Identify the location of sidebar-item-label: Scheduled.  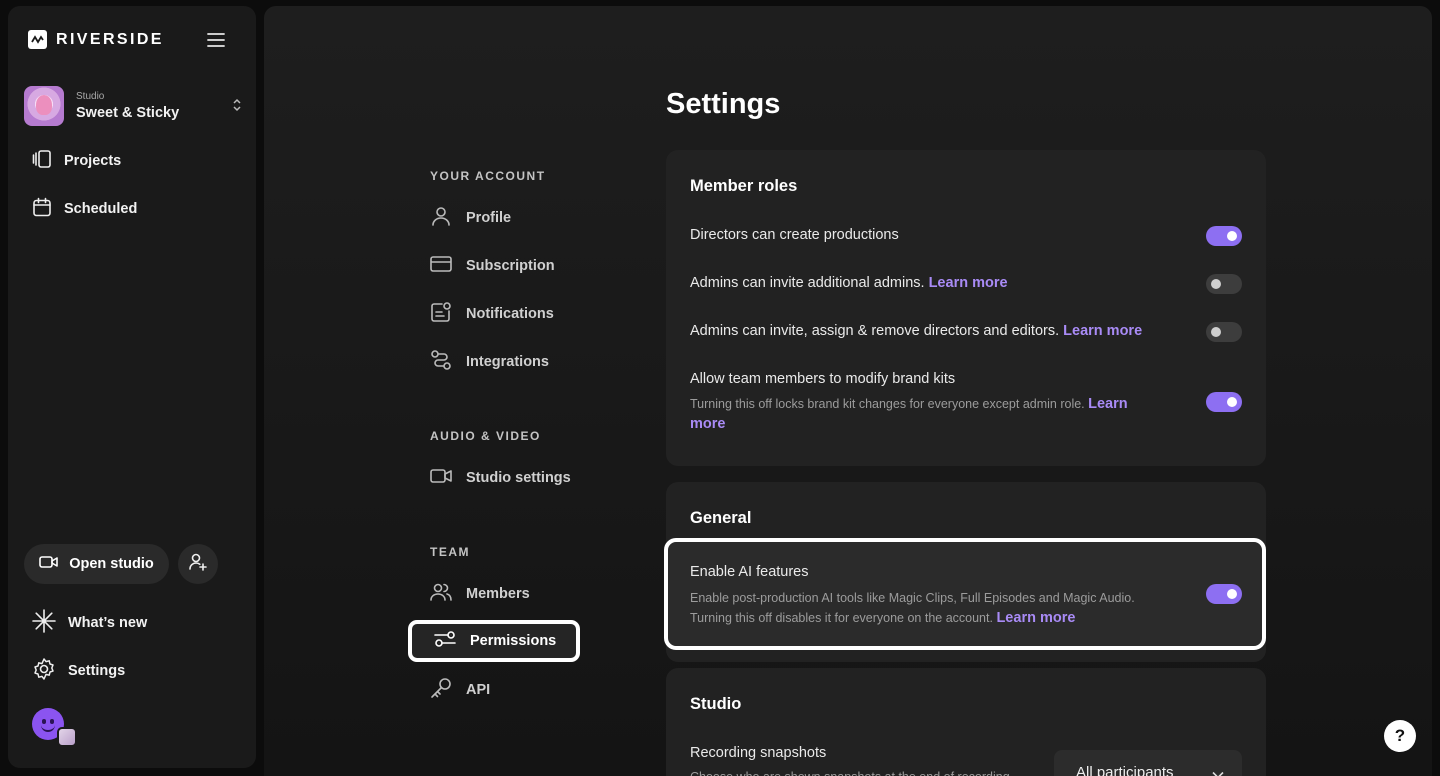
(101, 209).